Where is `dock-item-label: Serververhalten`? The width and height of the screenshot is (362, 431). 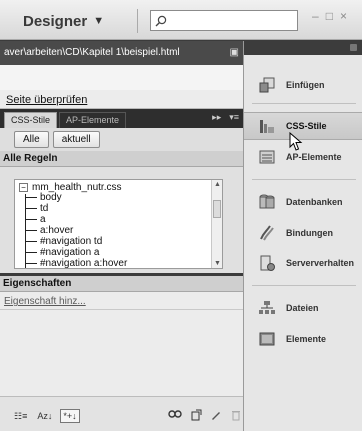
dock-item-label: Serververhalten is located at coordinates (320, 263).